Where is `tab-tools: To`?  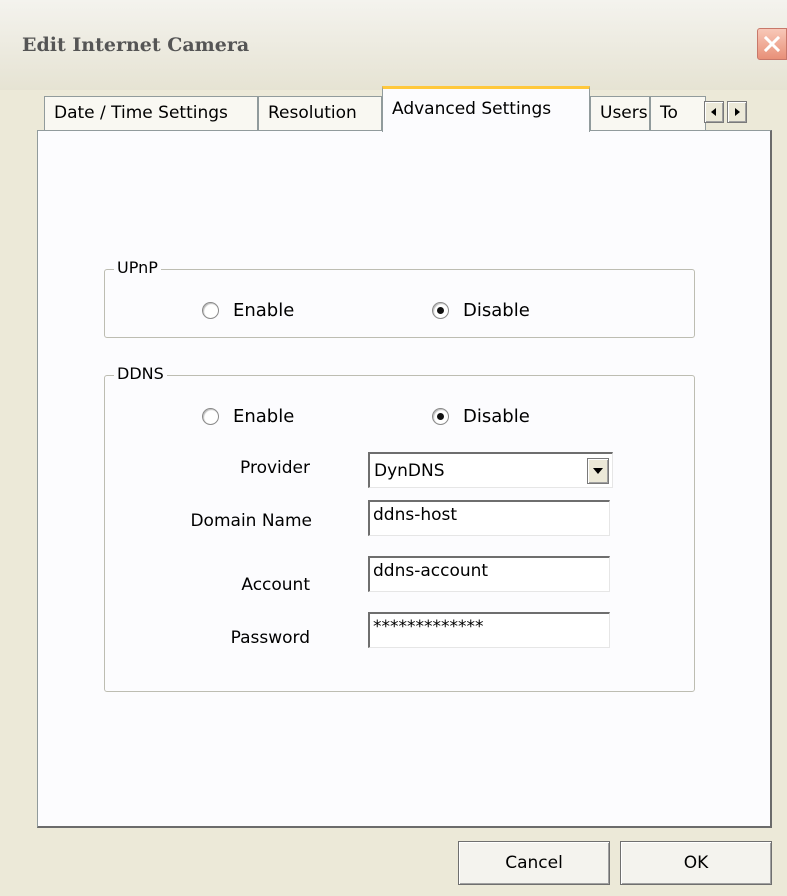
tab-tools: To is located at coordinates (678, 113).